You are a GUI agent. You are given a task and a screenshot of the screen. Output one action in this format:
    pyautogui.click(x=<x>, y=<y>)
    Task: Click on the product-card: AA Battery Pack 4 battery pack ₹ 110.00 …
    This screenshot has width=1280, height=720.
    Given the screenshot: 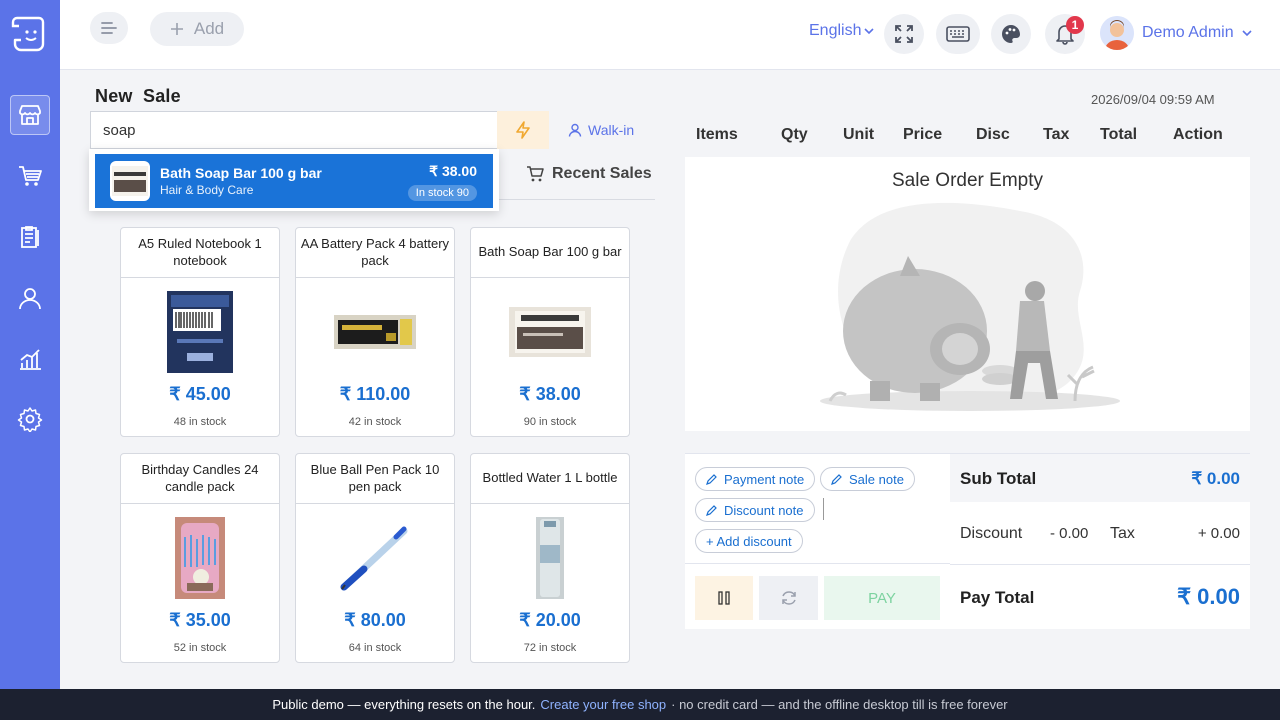 What is the action you would take?
    pyautogui.click(x=375, y=332)
    